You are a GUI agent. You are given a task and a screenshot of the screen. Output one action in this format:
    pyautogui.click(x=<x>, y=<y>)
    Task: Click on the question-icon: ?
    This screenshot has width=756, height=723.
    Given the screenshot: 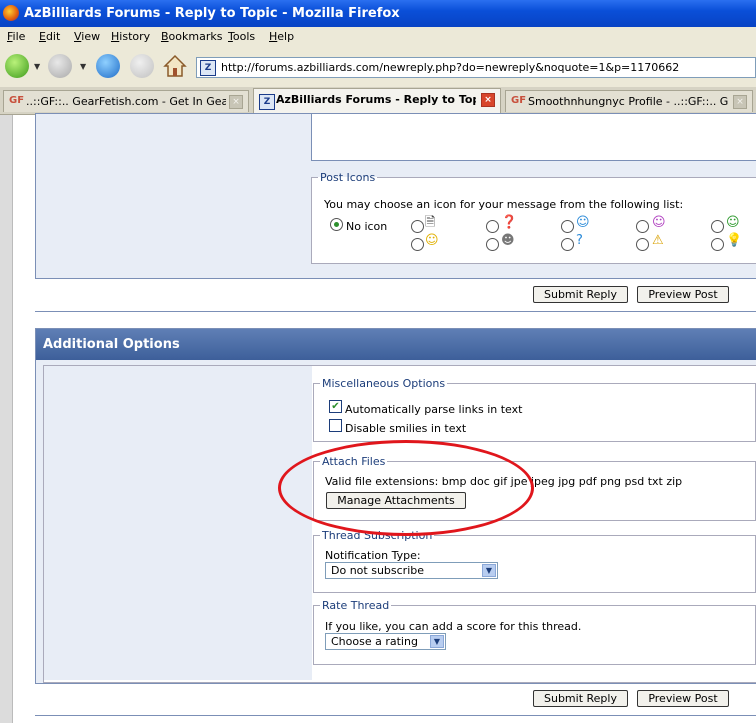 What is the action you would take?
    pyautogui.click(x=579, y=240)
    